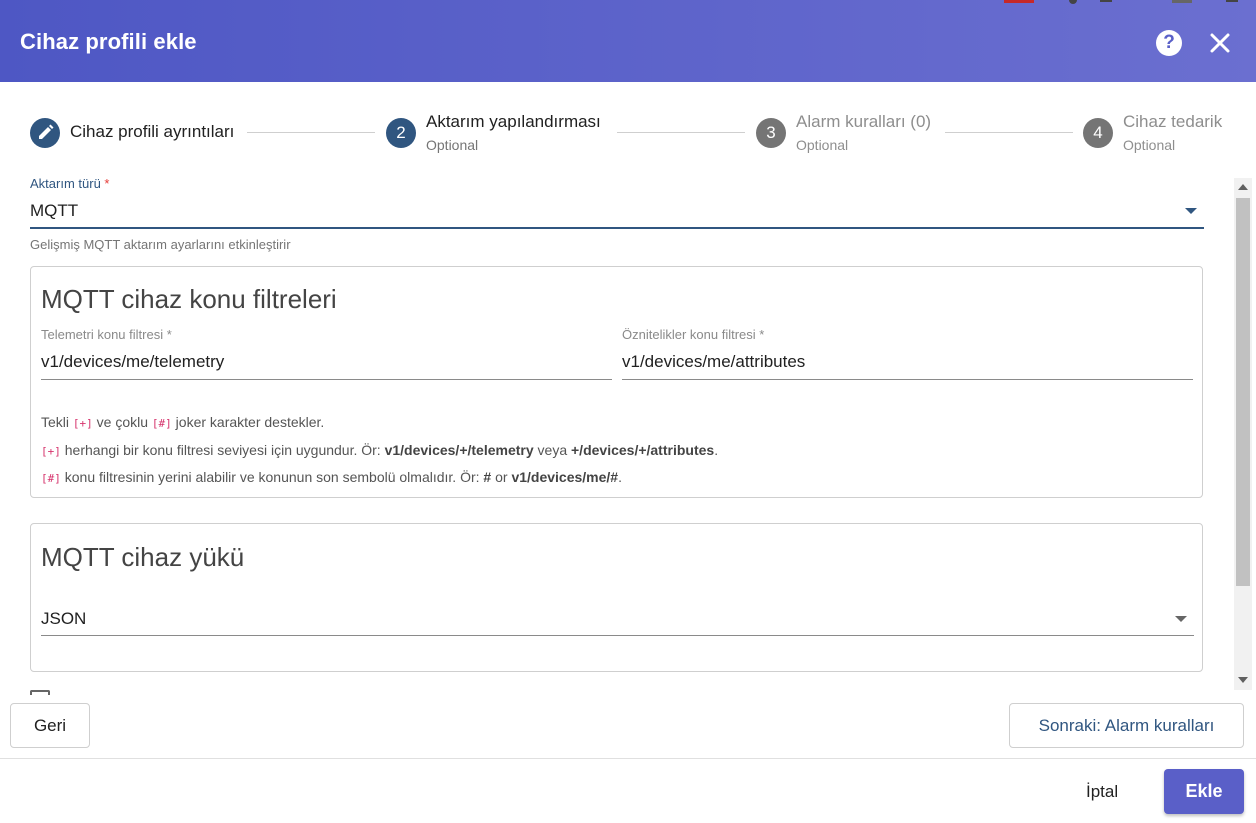  Describe the element at coordinates (513, 121) in the screenshot. I see `step-2-label: Aktarım yapılandırması` at that location.